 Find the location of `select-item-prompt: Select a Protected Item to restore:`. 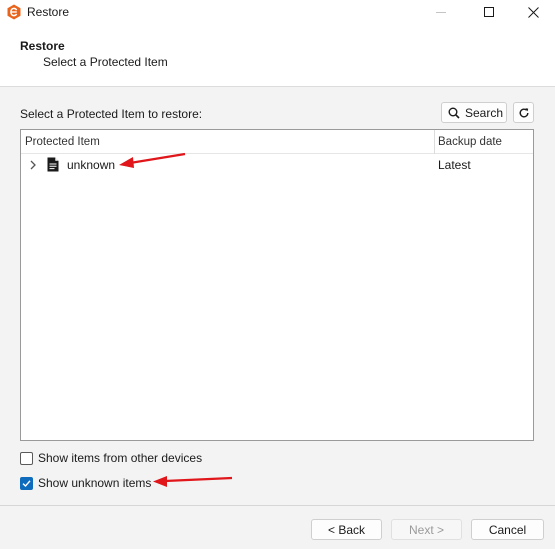

select-item-prompt: Select a Protected Item to restore: is located at coordinates (111, 114).